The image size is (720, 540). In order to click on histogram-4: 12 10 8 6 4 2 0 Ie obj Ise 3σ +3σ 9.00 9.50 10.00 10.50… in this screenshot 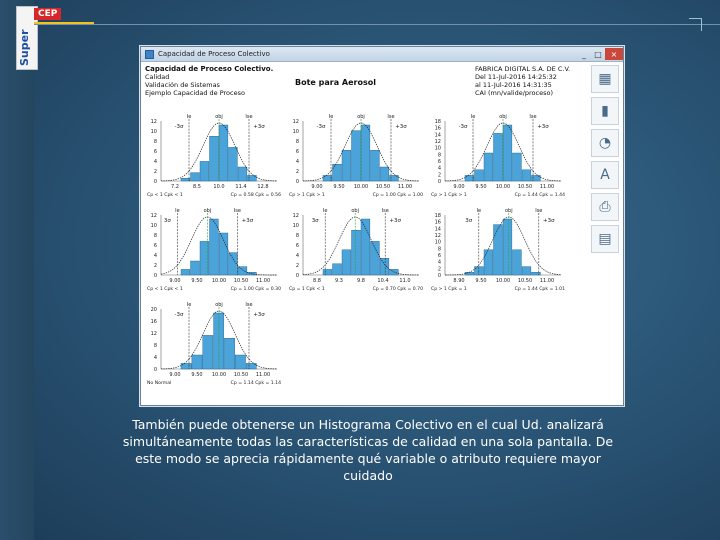, I will do `click(214, 251)`.